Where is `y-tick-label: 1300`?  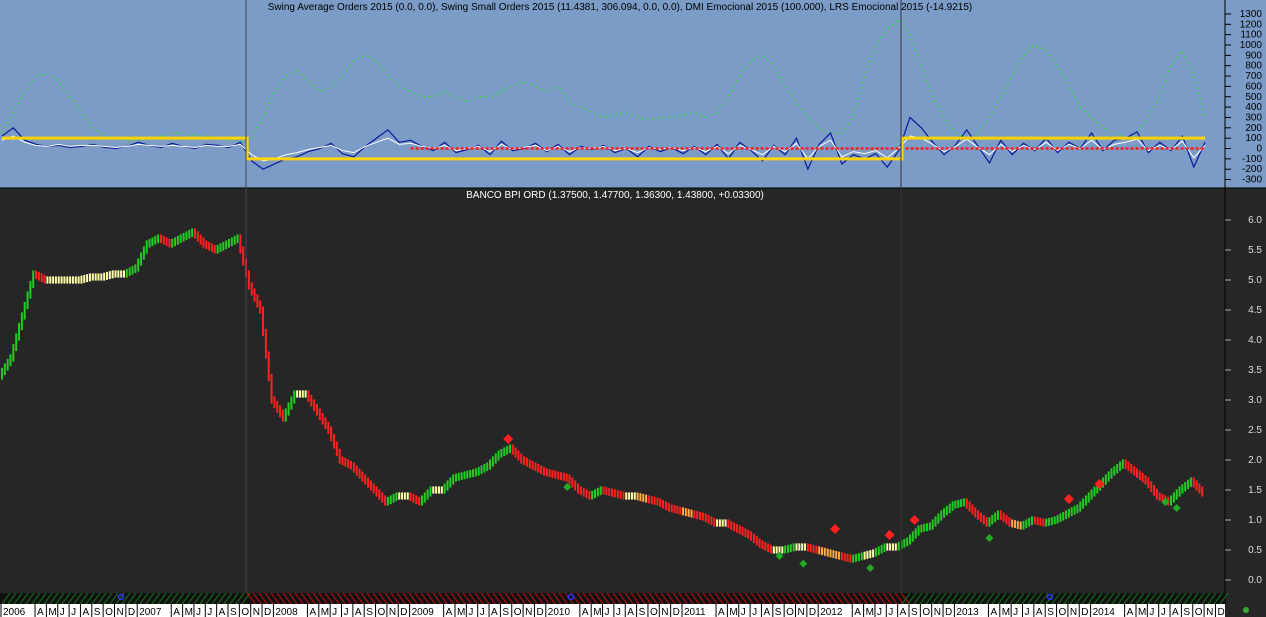
y-tick-label: 1300 is located at coordinates (1251, 14).